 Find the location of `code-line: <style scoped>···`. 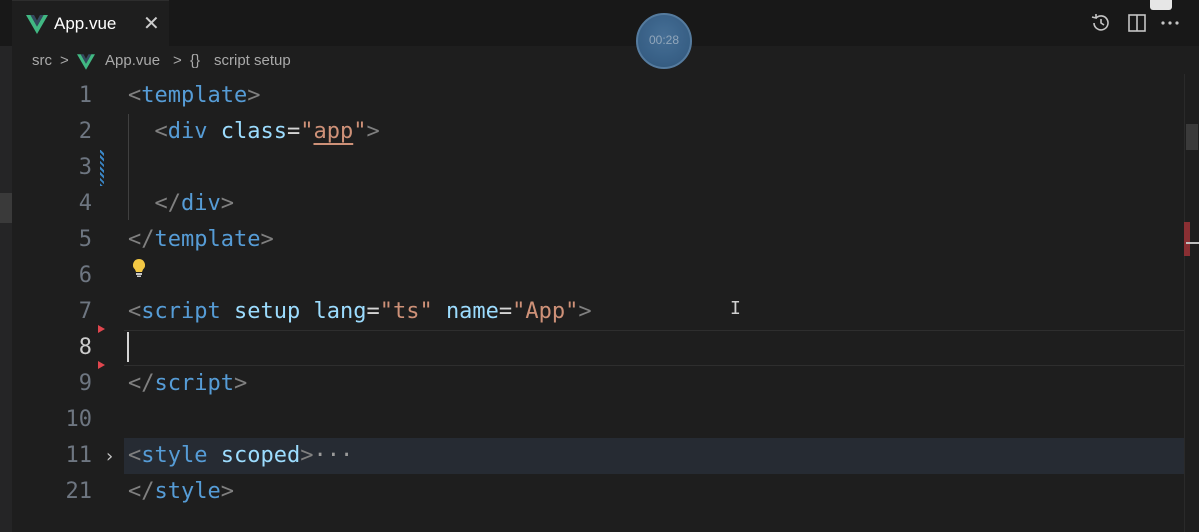

code-line: <style scoped>··· is located at coordinates (240, 456).